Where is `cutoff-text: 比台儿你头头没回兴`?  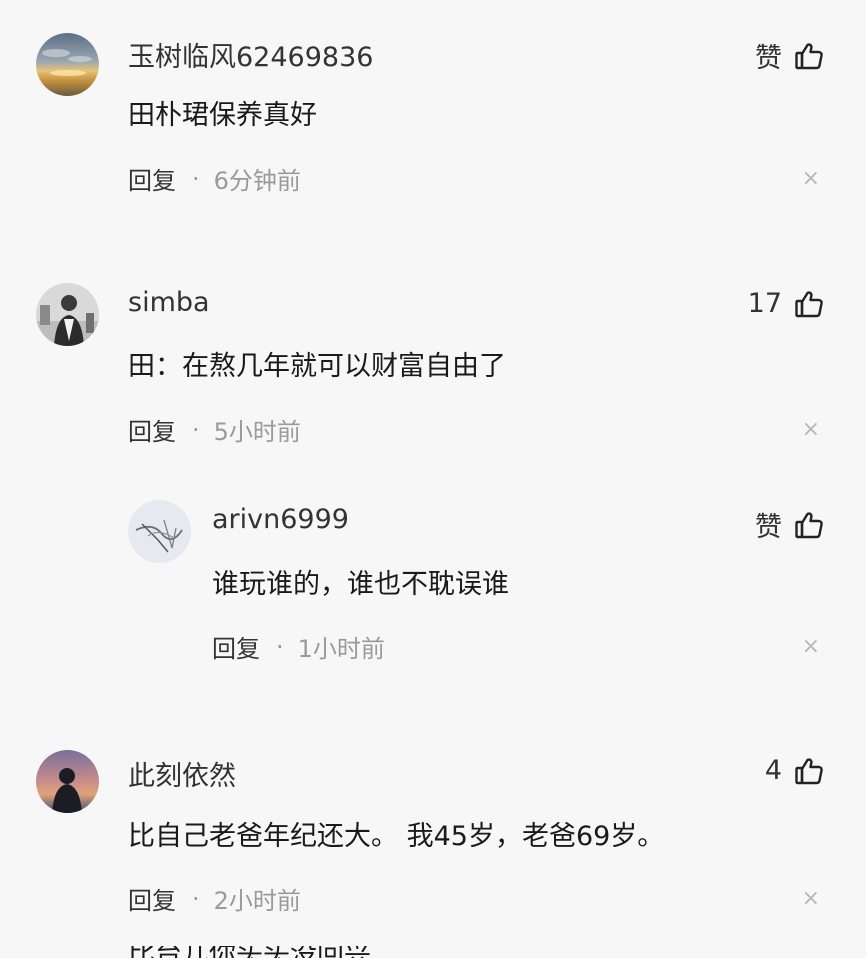 cutoff-text: 比台儿你头头没回兴 is located at coordinates (258, 952).